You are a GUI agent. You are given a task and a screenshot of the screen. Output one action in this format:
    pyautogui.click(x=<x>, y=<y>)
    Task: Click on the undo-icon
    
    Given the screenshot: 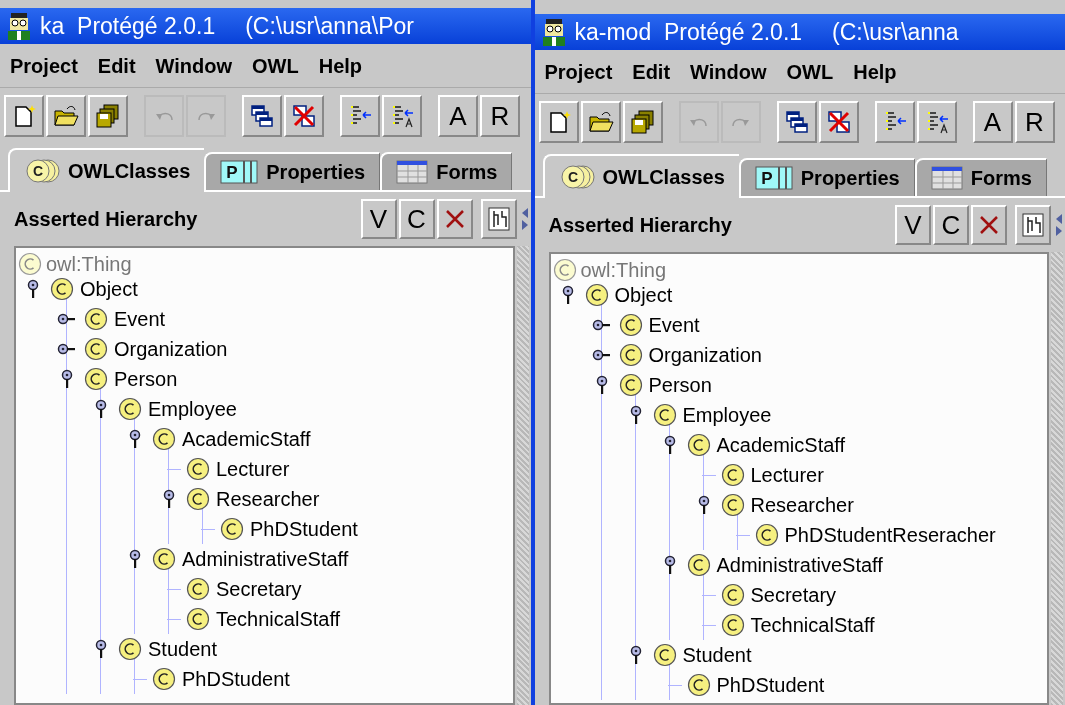 What is the action you would take?
    pyautogui.click(x=698, y=122)
    